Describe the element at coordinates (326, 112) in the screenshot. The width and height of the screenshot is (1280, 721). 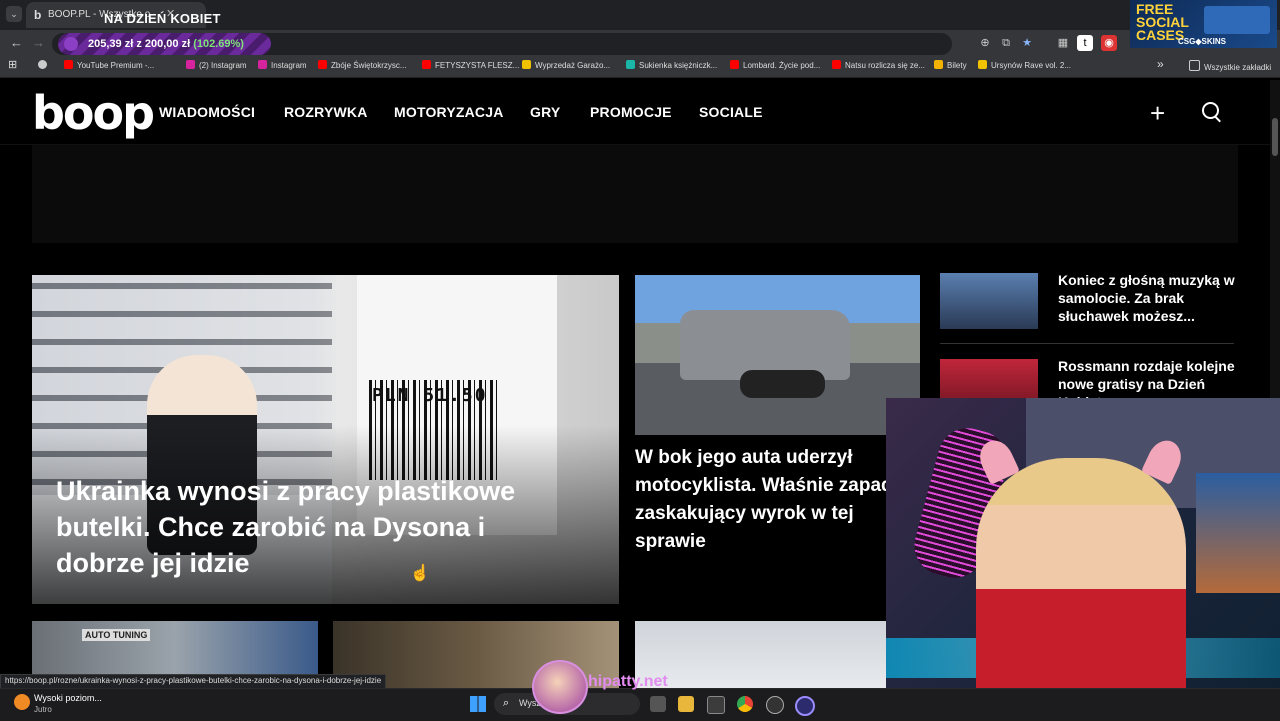
I see `nav-rozrywka: ROZRYWKA` at that location.